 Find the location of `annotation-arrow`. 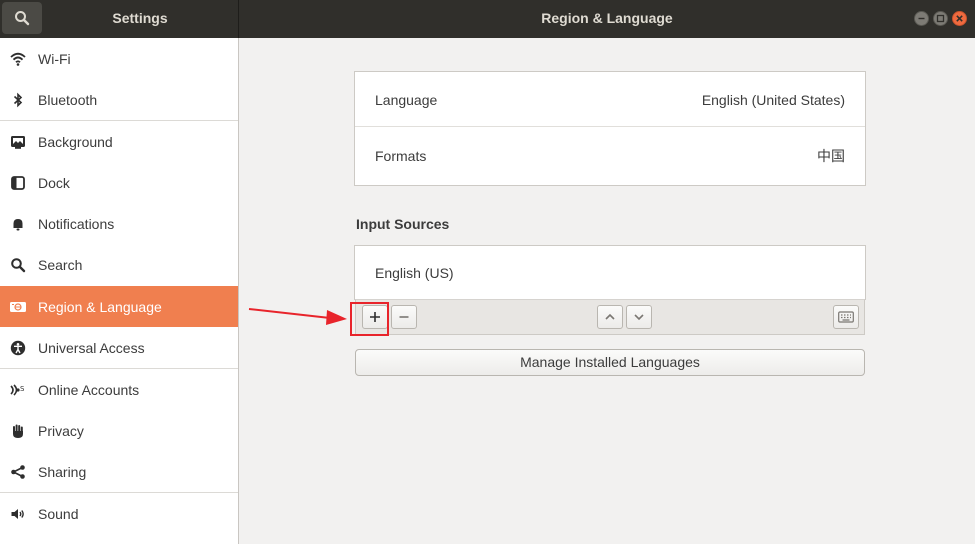

annotation-arrow is located at coordinates (297, 316).